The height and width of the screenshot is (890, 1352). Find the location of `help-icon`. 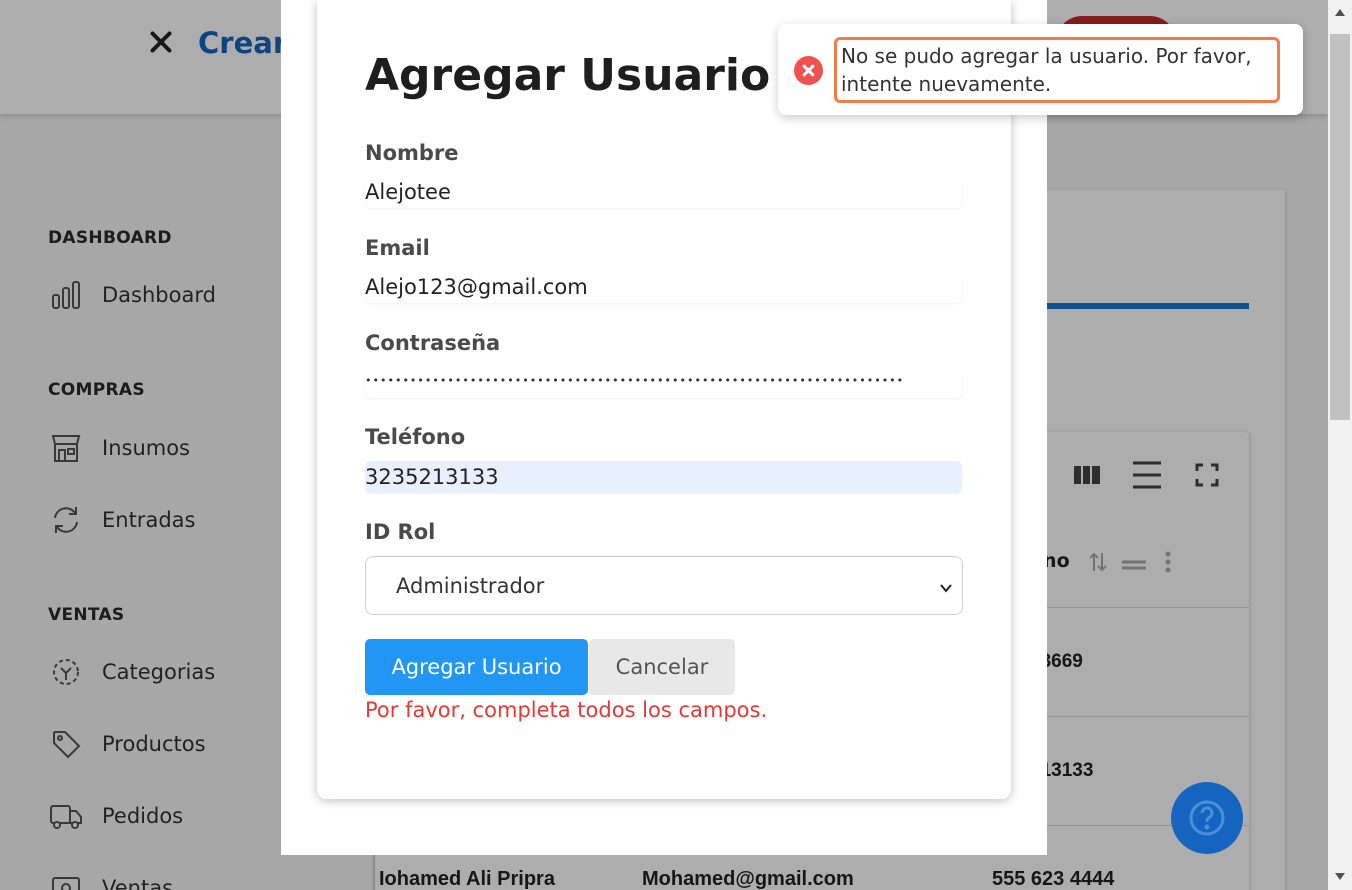

help-icon is located at coordinates (1207, 818).